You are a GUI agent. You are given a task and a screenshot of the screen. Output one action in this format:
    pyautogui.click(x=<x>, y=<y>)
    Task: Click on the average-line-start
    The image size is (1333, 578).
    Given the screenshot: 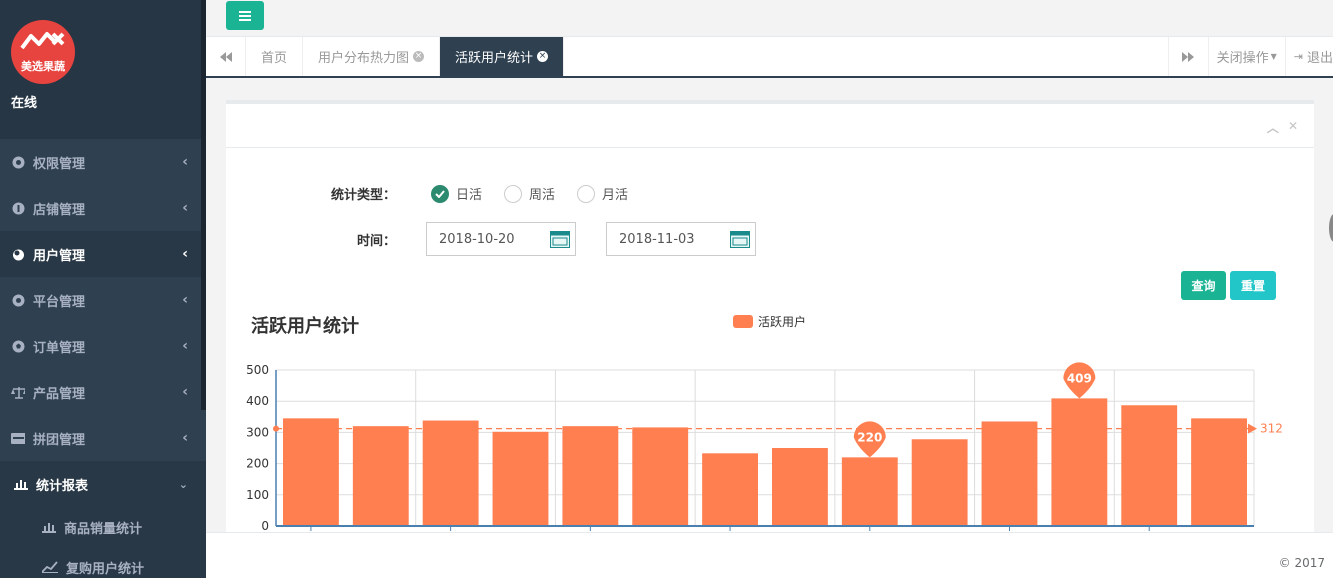 What is the action you would take?
    pyautogui.click(x=276, y=428)
    